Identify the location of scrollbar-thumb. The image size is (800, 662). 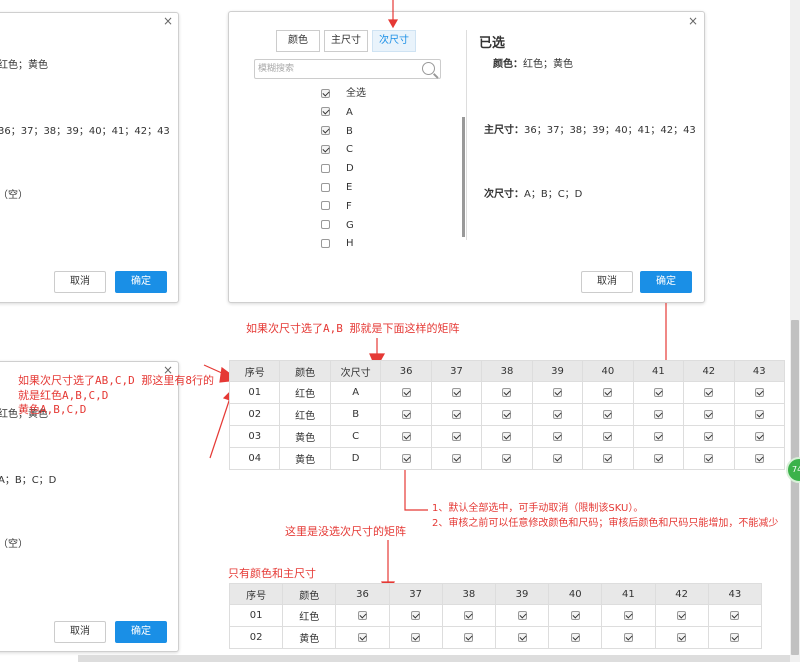
(795, 487).